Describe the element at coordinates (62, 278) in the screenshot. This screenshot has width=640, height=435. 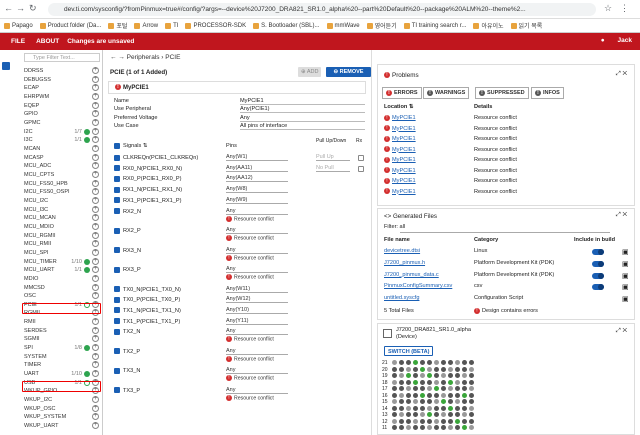
I see `tree-item: MDIO +` at that location.